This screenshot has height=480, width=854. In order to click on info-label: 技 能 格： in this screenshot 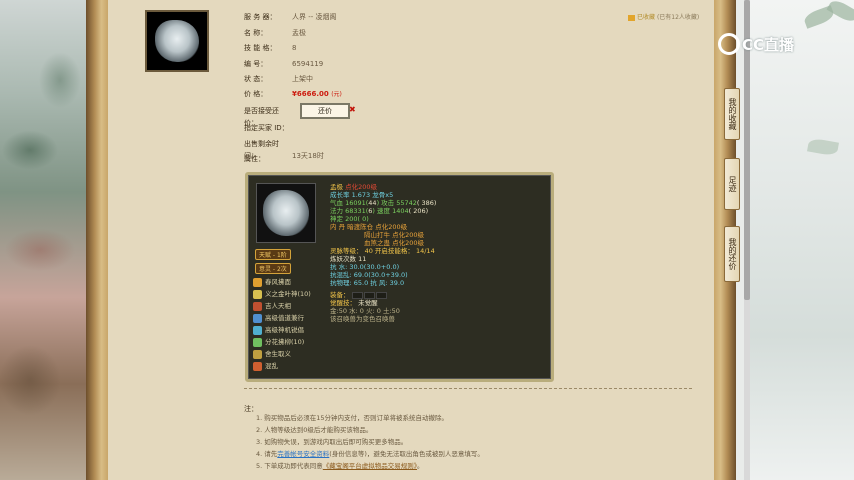, I will do `click(260, 48)`.